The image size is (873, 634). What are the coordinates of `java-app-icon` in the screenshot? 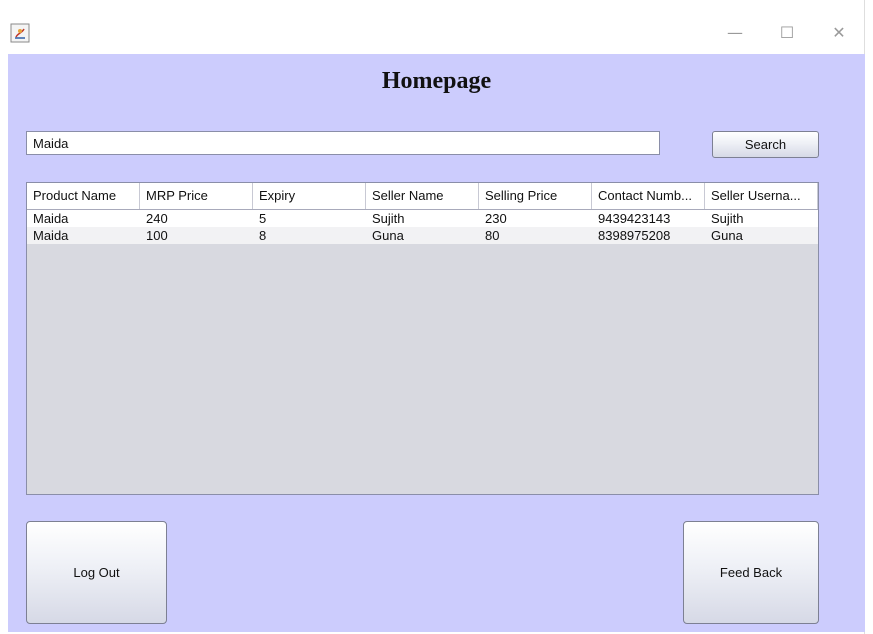 It's located at (20, 33).